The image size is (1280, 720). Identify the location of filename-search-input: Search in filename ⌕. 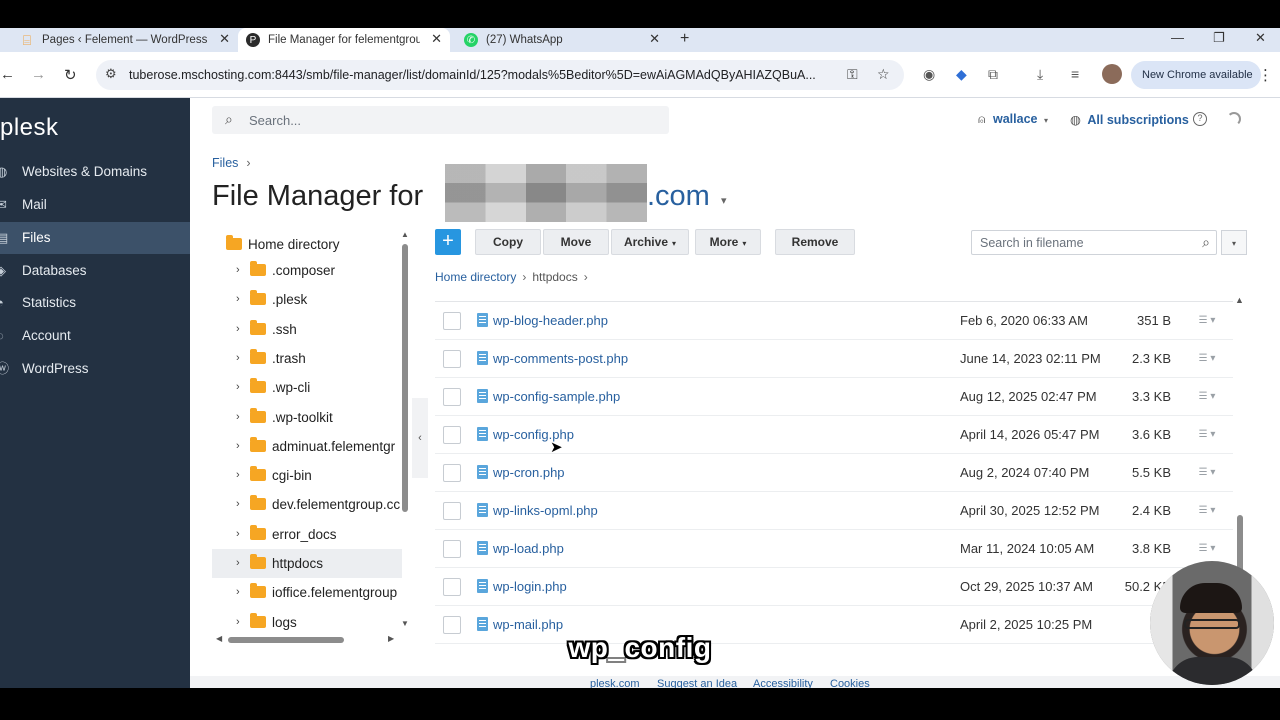
(1094, 242).